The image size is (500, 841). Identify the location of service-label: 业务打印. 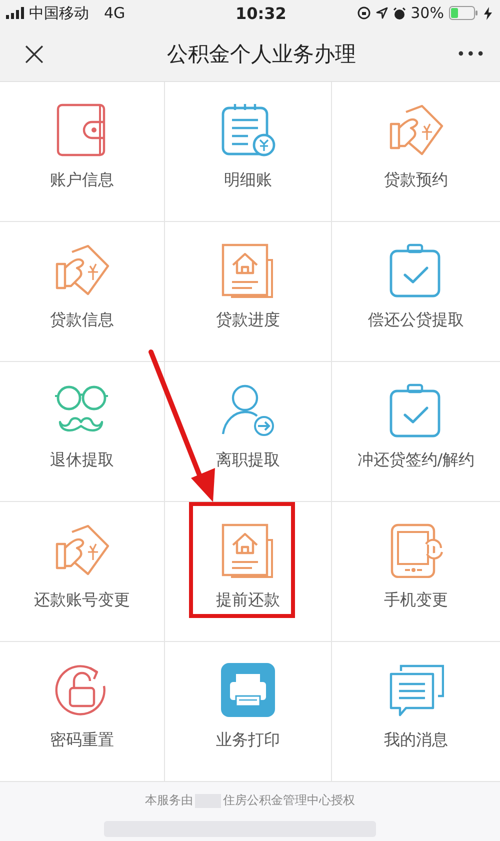
(248, 740).